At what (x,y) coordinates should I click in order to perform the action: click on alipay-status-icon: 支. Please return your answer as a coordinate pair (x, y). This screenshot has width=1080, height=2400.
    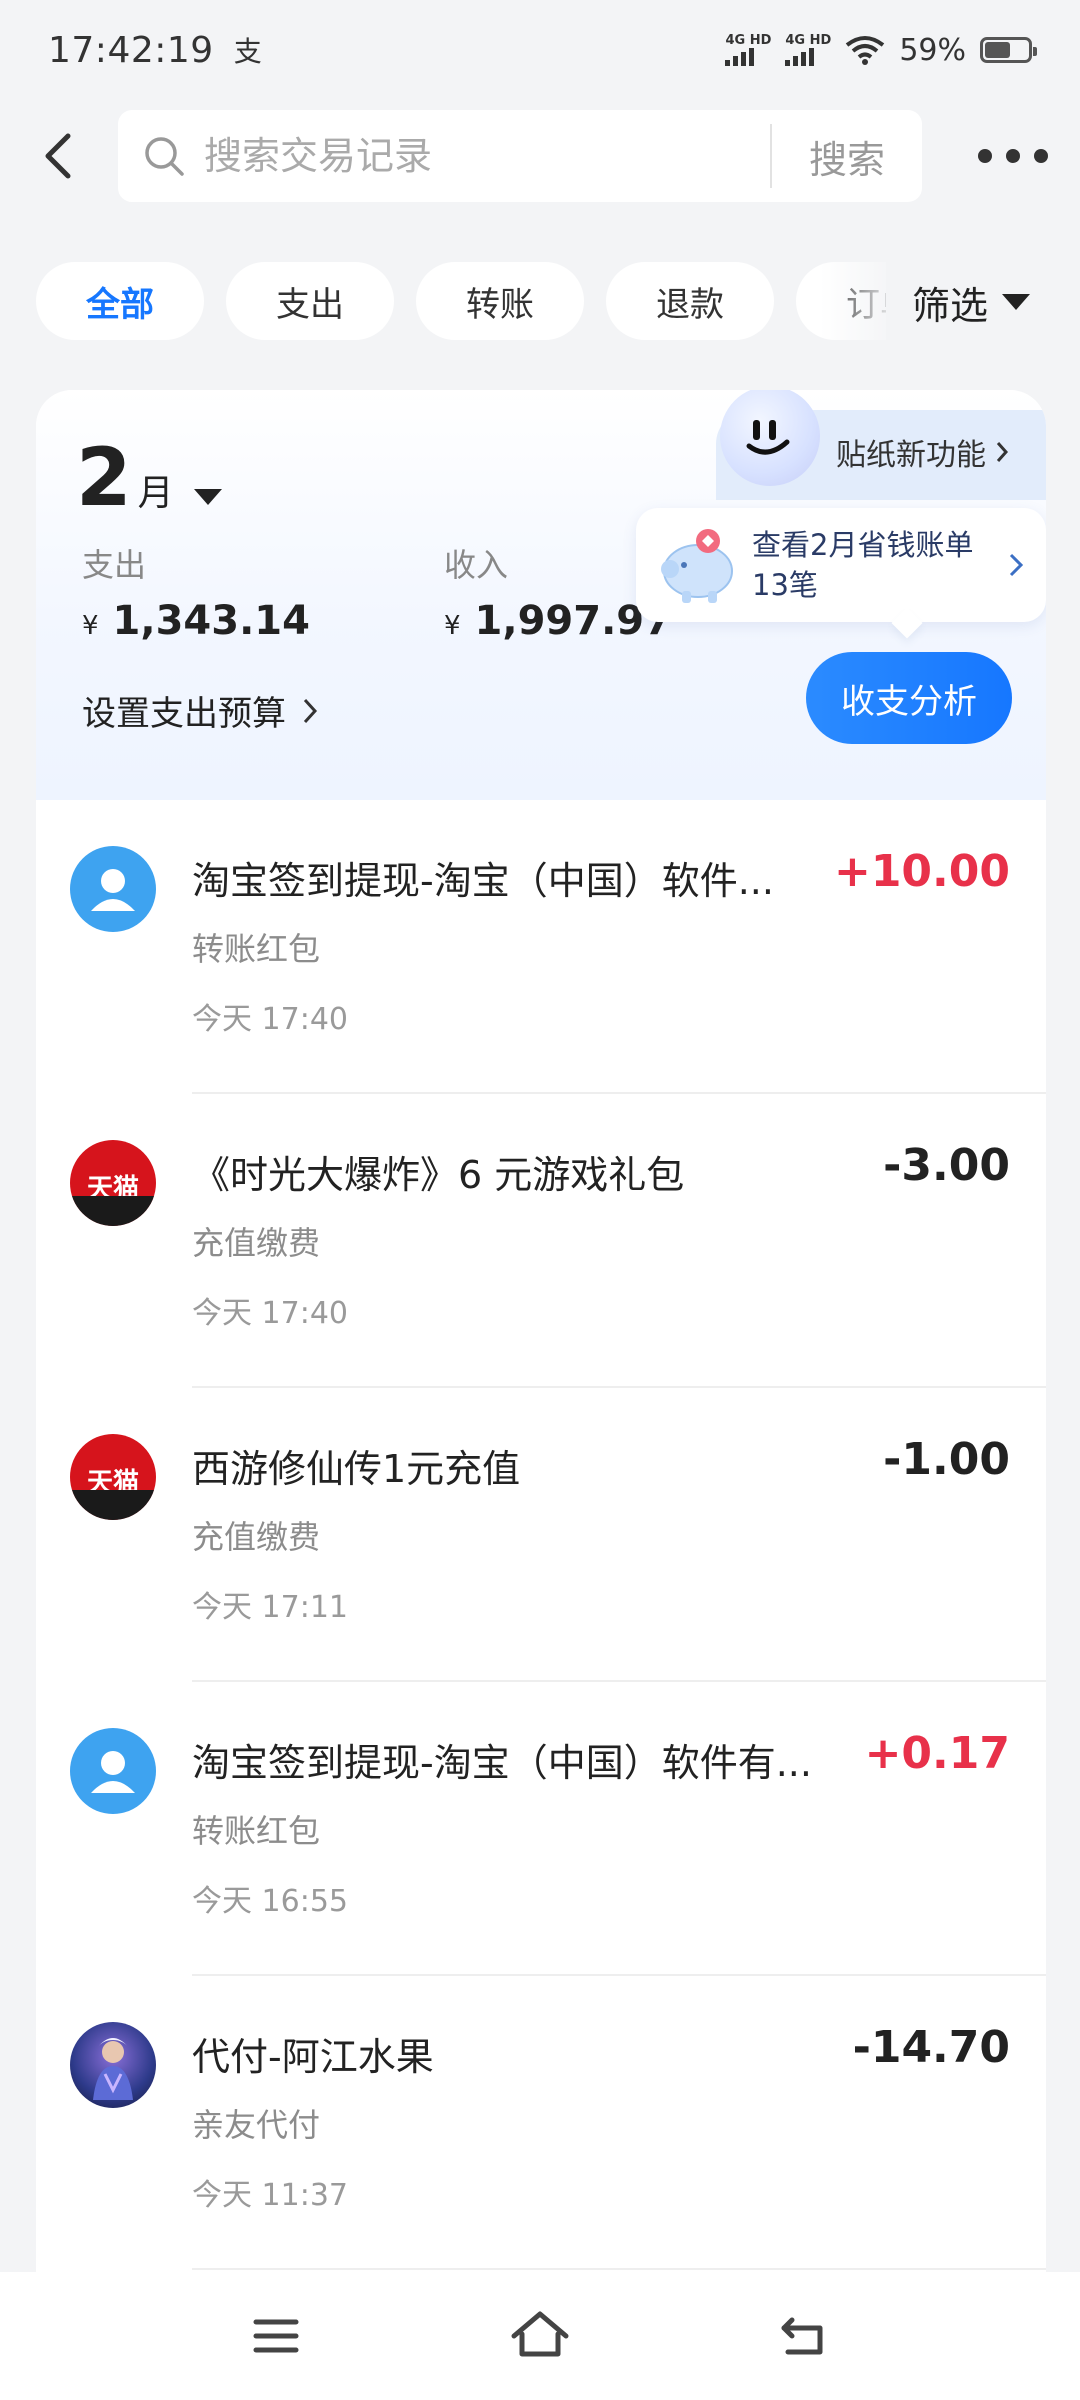
    Looking at the image, I should click on (247, 51).